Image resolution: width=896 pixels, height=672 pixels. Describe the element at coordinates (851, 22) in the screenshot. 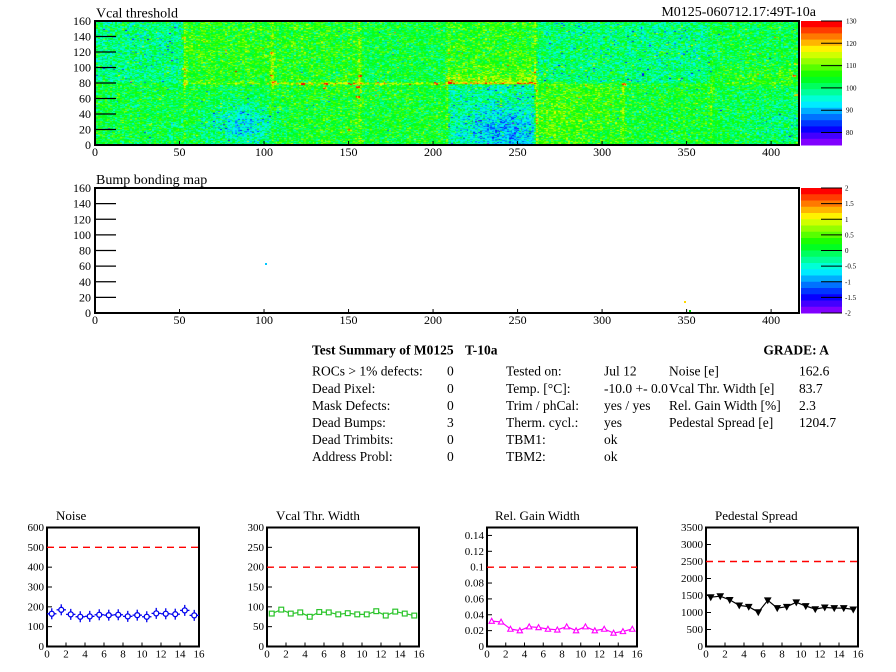

I see `svg-text: 130` at that location.